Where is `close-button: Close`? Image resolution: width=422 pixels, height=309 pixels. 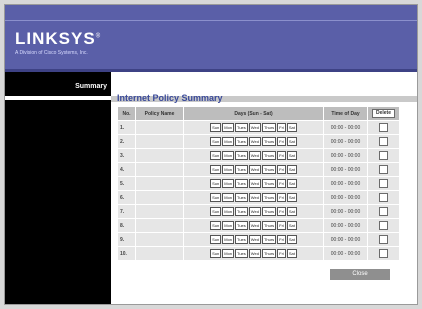 close-button: Close is located at coordinates (360, 274).